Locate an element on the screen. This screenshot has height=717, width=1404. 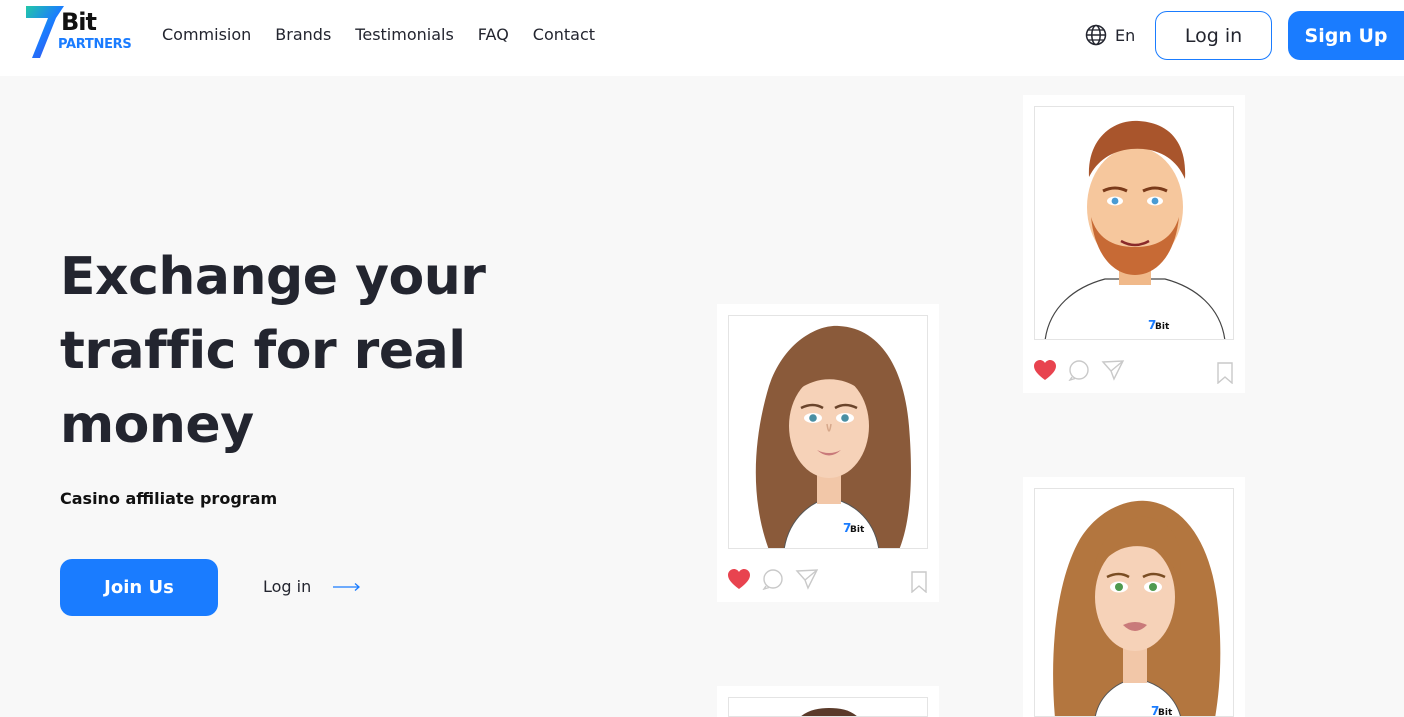
join-us-button: Join Us is located at coordinates (139, 587).